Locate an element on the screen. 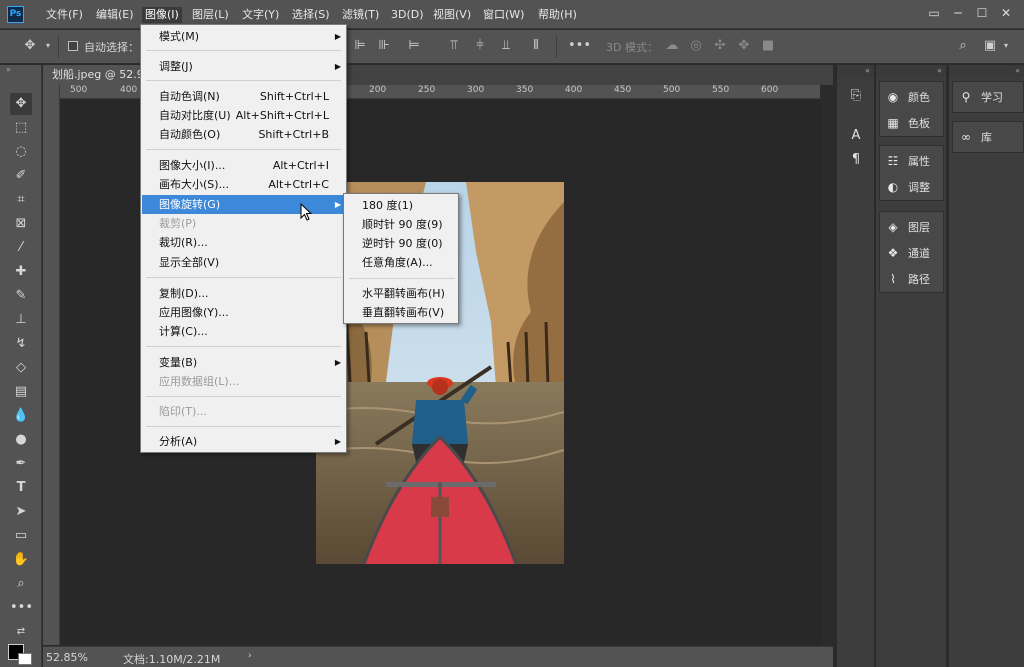 The height and width of the screenshot is (667, 1024). eraser-tool-icon: ◇ is located at coordinates (21, 368).